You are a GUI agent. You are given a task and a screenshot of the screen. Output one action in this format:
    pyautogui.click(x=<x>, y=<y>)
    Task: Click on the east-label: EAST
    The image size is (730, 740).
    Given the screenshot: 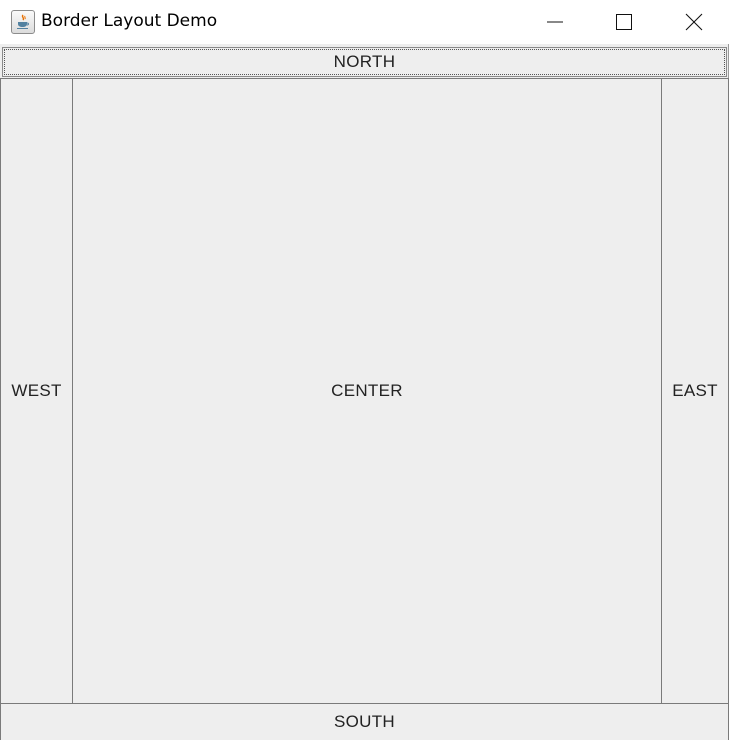 What is the action you would take?
    pyautogui.click(x=695, y=390)
    